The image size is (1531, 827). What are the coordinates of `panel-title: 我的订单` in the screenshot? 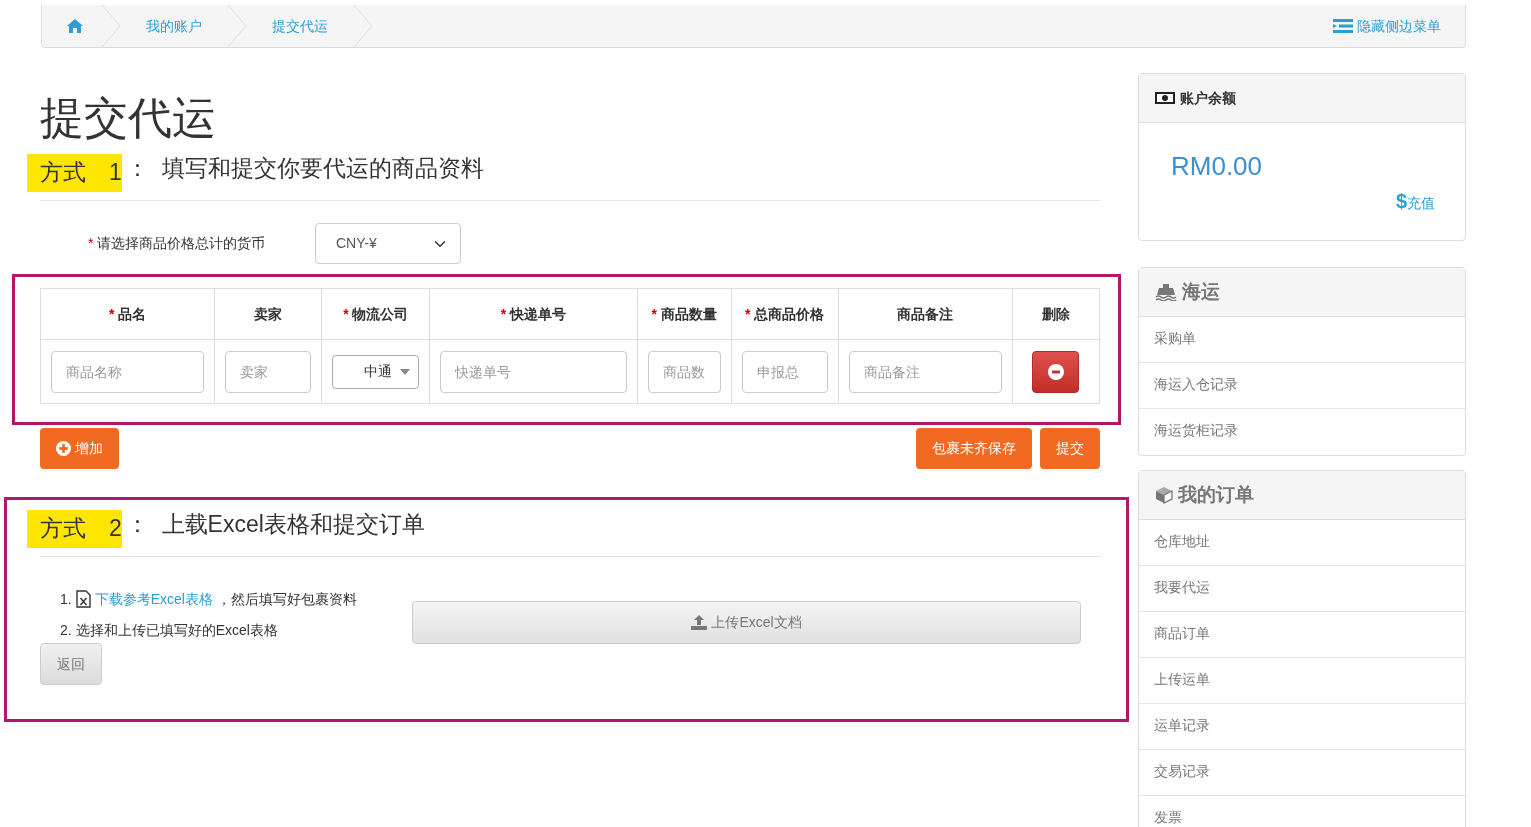 It's located at (1216, 494).